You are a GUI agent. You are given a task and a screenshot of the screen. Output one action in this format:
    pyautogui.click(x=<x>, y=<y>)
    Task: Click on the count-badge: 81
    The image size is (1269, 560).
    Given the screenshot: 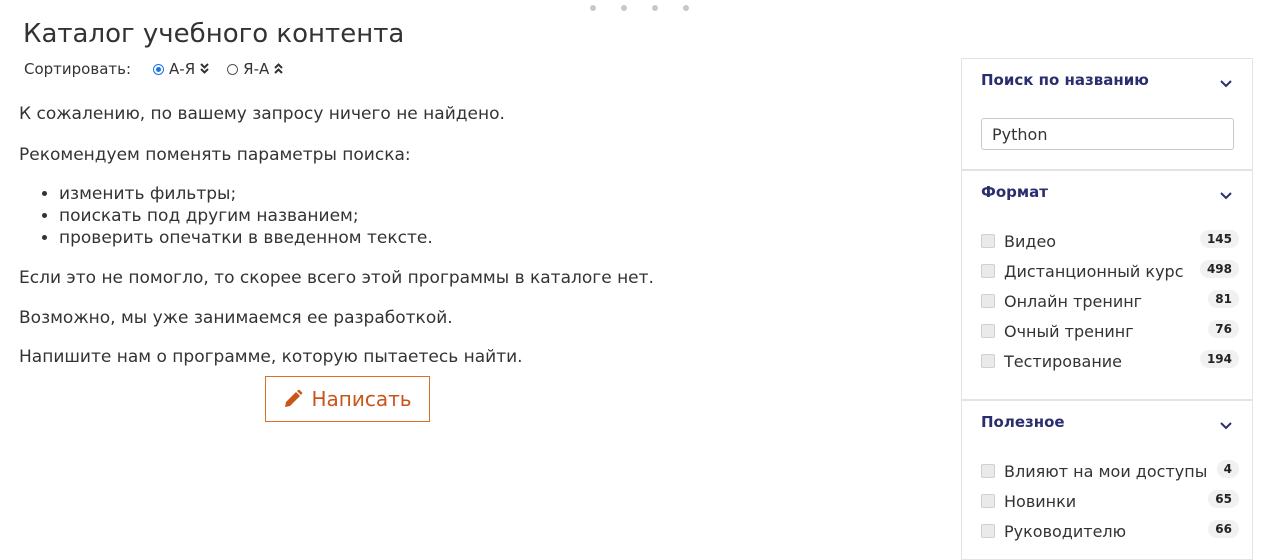 What is the action you would take?
    pyautogui.click(x=1223, y=299)
    